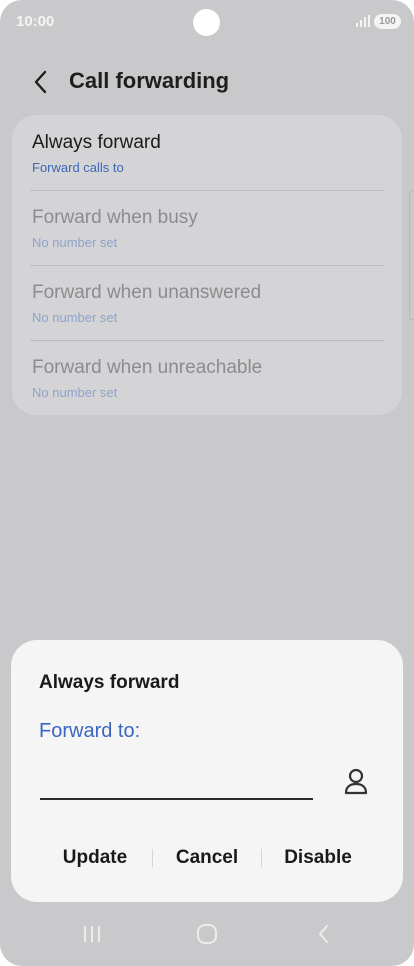  Describe the element at coordinates (41, 82) in the screenshot. I see `chevron-left-icon` at that location.